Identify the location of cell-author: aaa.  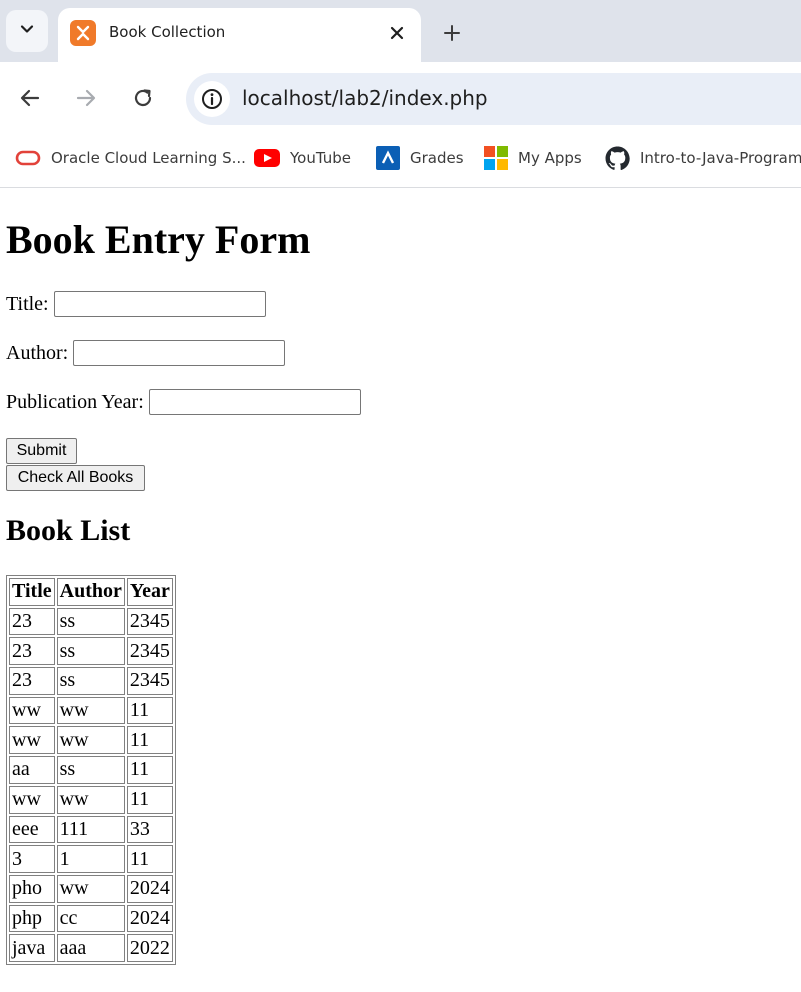
(90, 948).